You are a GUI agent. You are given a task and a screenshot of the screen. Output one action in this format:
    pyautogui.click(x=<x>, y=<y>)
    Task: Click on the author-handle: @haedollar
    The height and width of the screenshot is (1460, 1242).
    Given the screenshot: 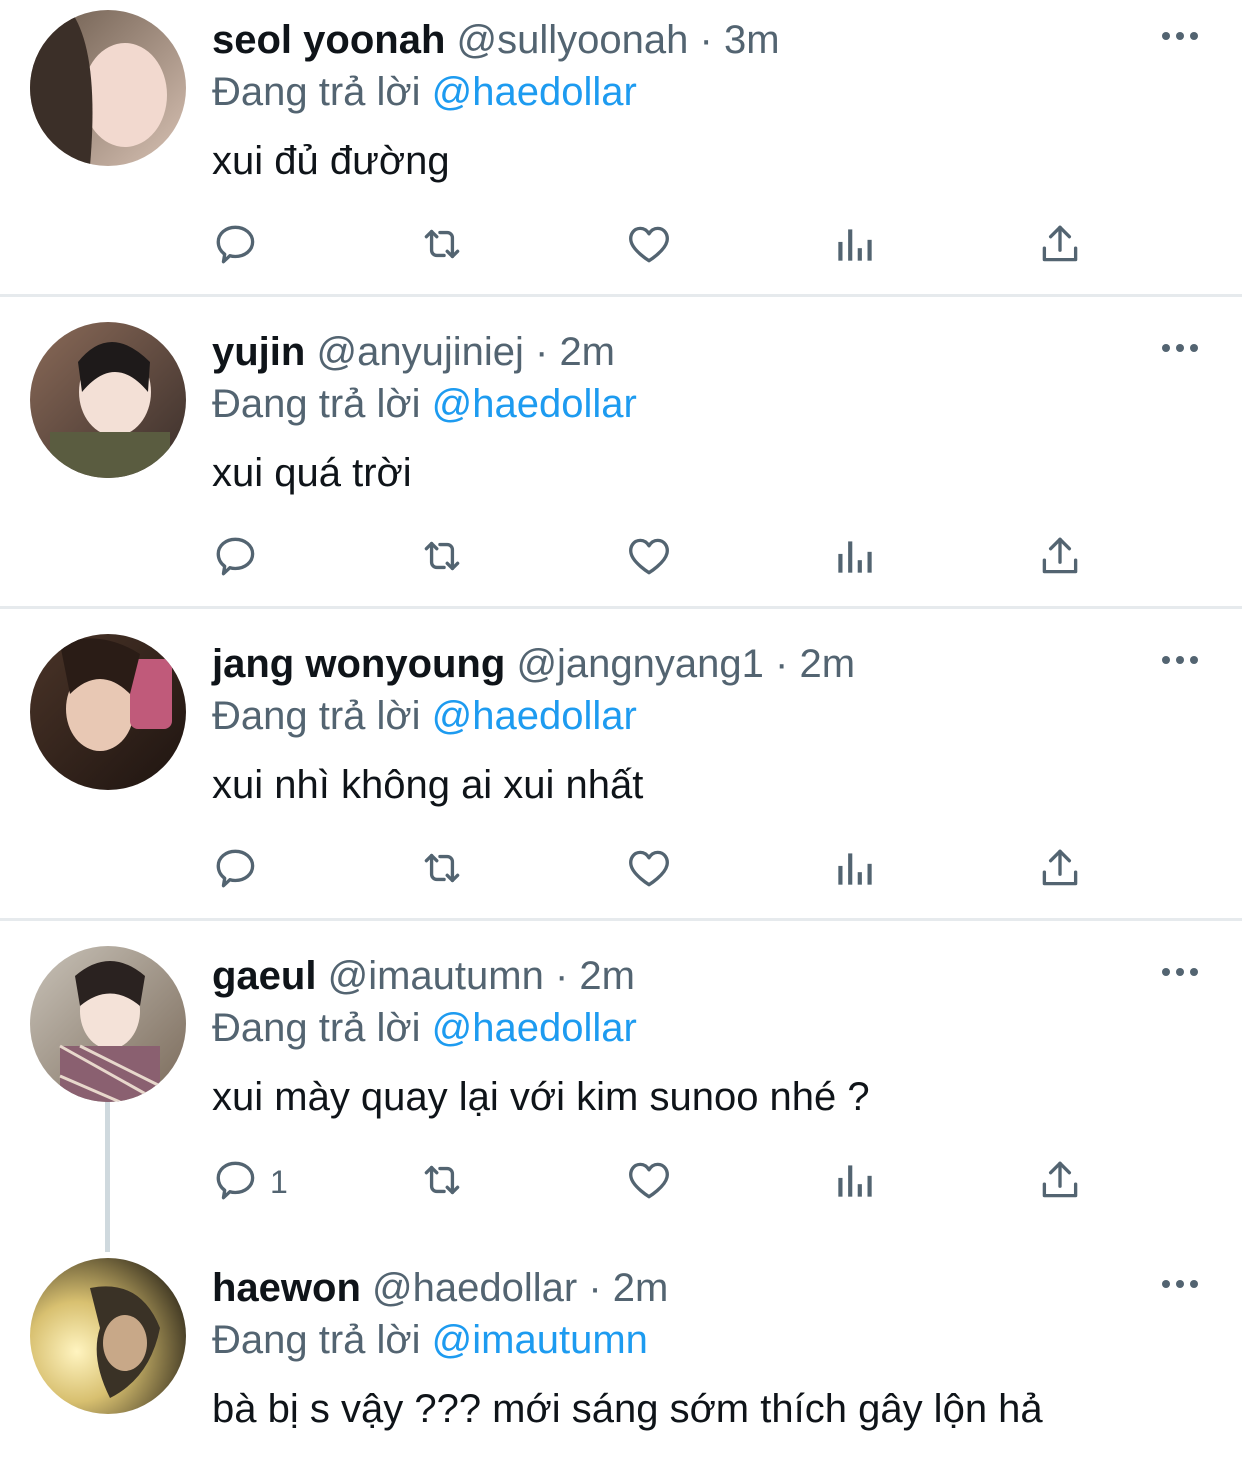 What is the action you would take?
    pyautogui.click(x=474, y=1288)
    